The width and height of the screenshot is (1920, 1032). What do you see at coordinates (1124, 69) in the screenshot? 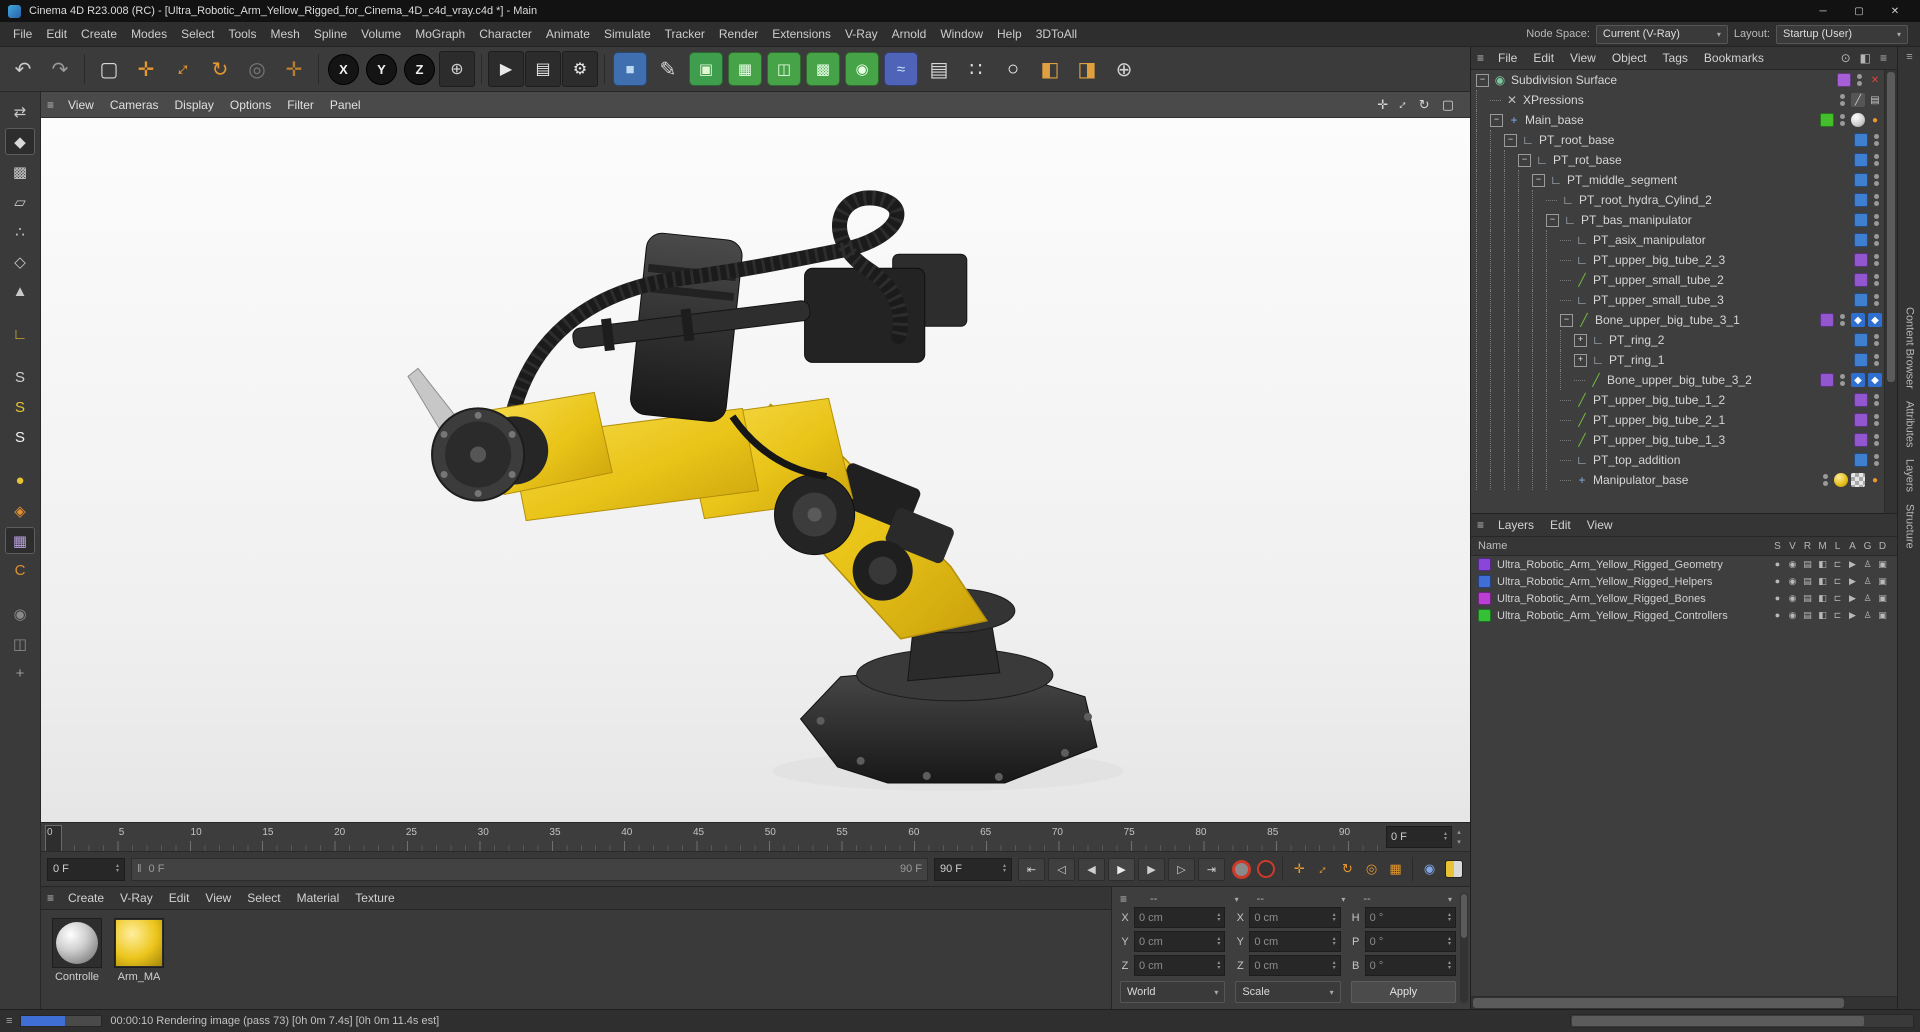
I see `earth-icon: ⊕` at bounding box center [1124, 69].